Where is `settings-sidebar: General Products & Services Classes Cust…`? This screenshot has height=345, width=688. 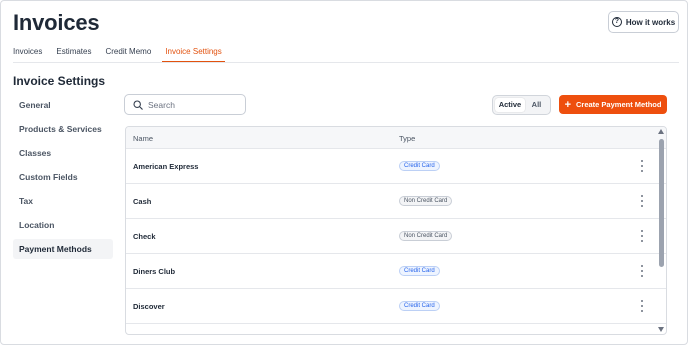 settings-sidebar: General Products & Services Classes Cust… is located at coordinates (63, 179).